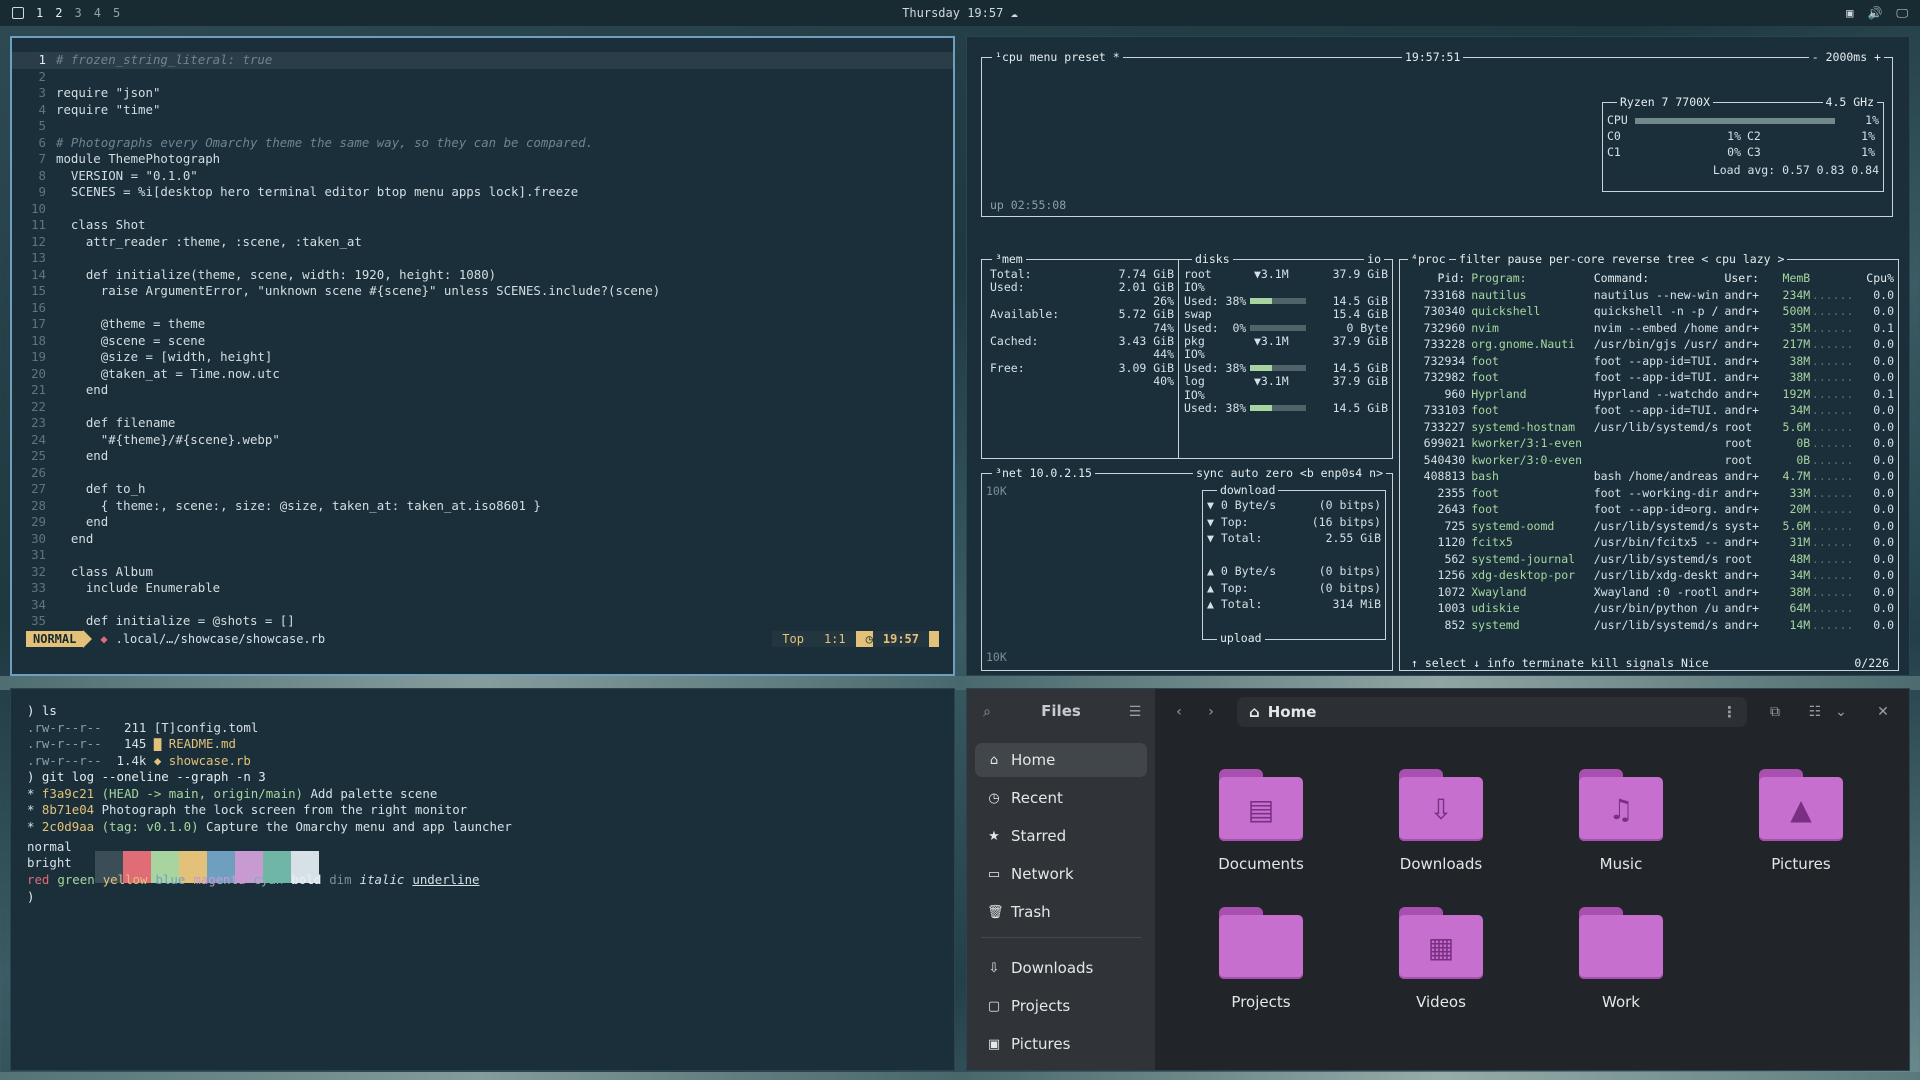 The height and width of the screenshot is (1080, 1920). I want to click on proc-header-cell, so click(1832, 278).